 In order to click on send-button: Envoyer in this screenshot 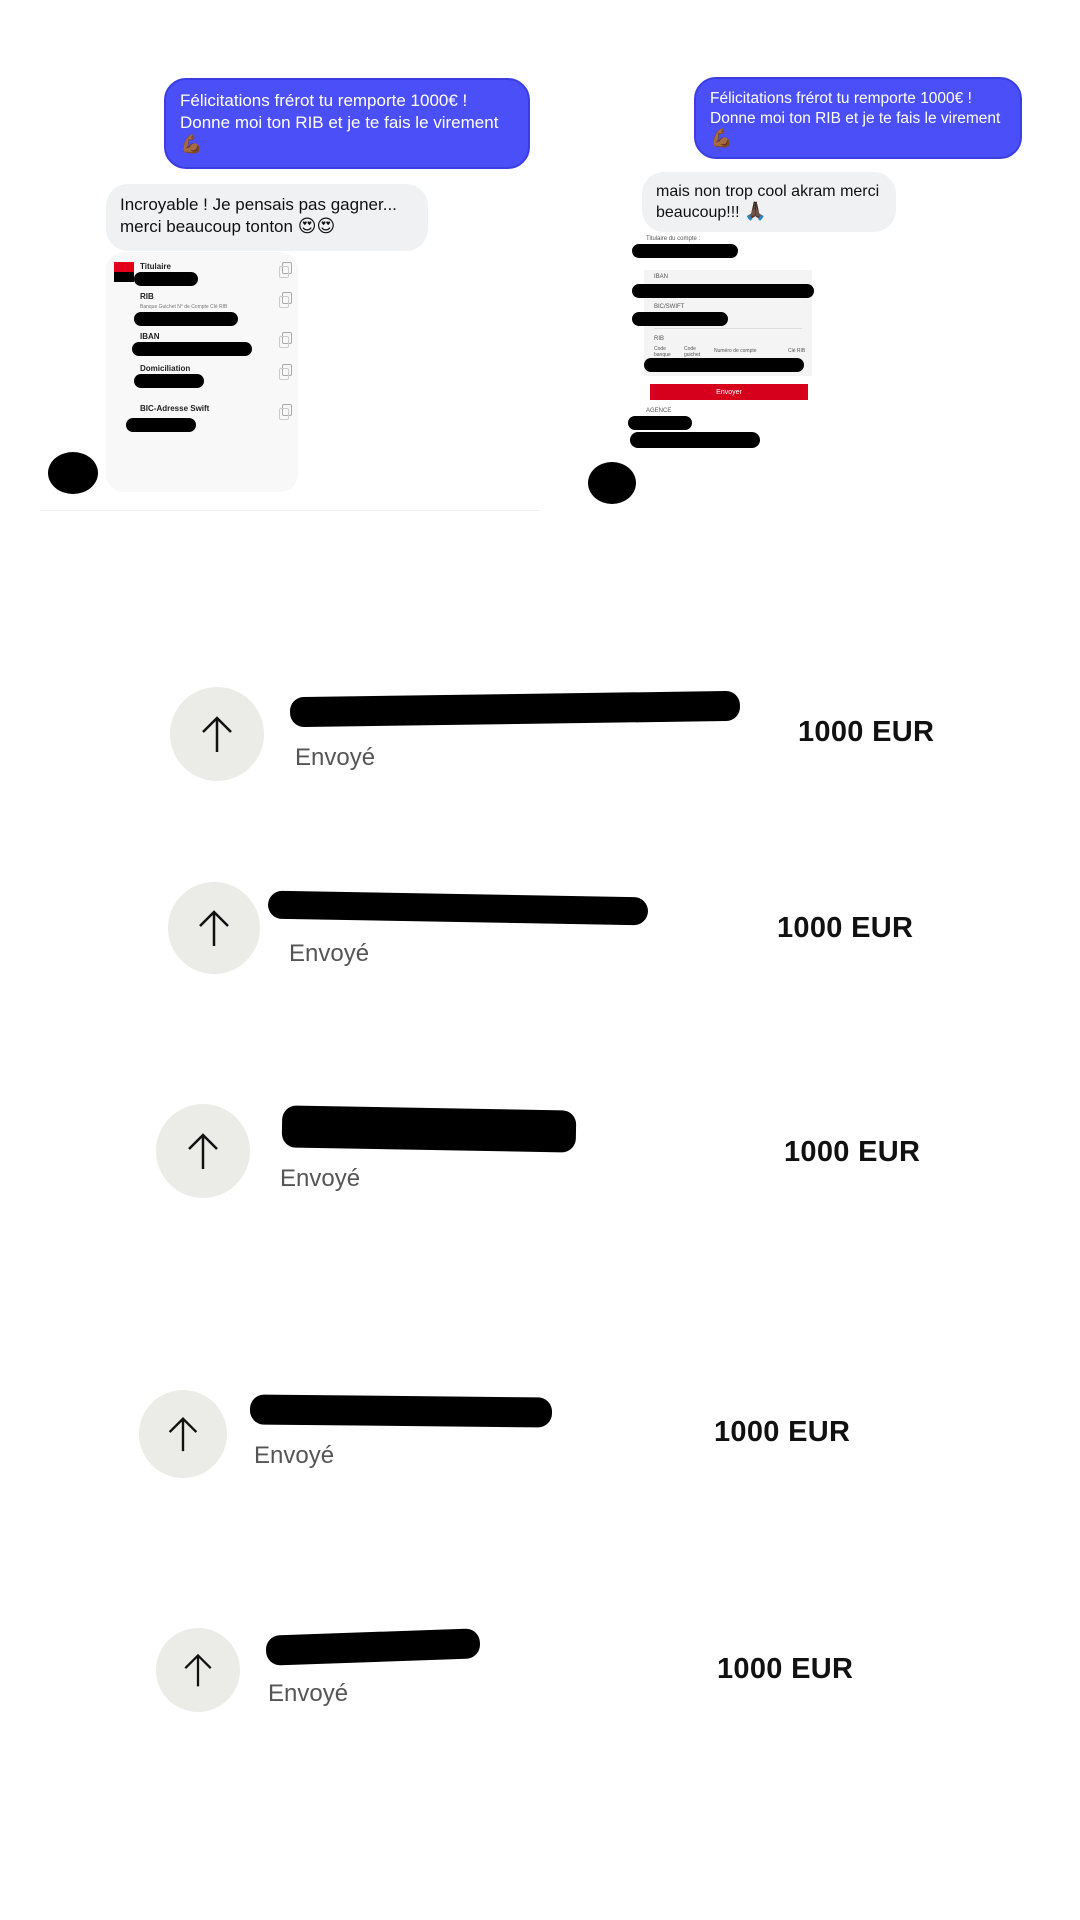, I will do `click(729, 392)`.